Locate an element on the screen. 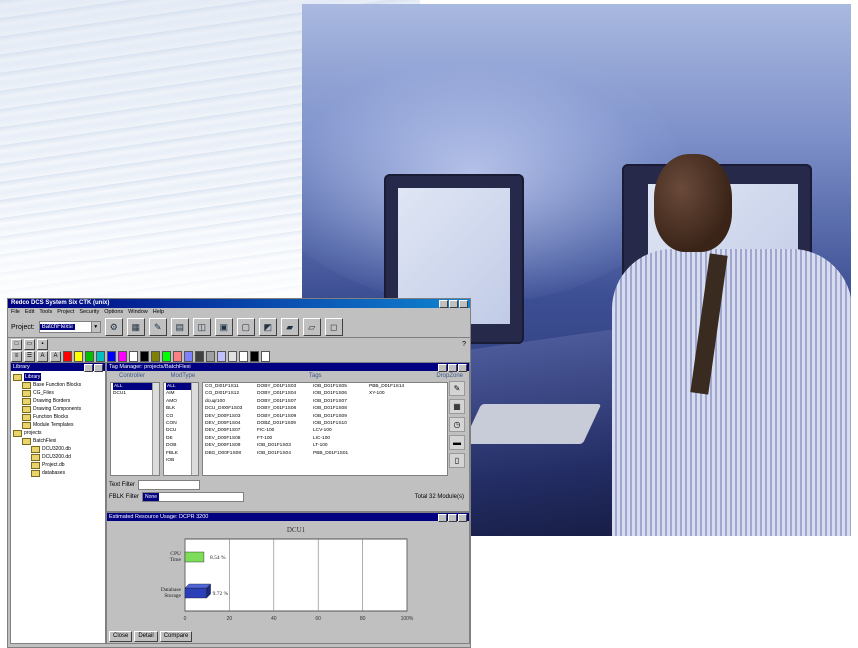  tag-item: DOBY_D01F1S03 is located at coordinates (285, 386).